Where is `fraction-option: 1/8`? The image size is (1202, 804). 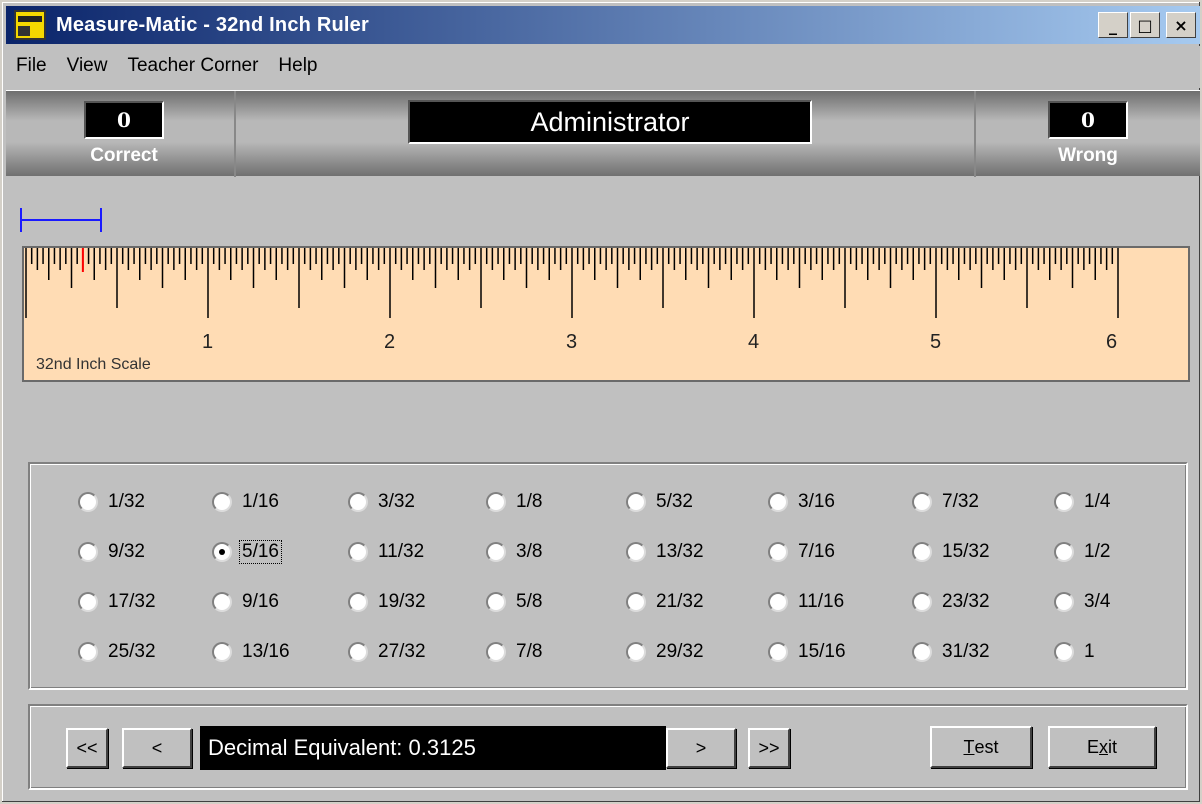
fraction-option: 1/8 is located at coordinates (515, 502).